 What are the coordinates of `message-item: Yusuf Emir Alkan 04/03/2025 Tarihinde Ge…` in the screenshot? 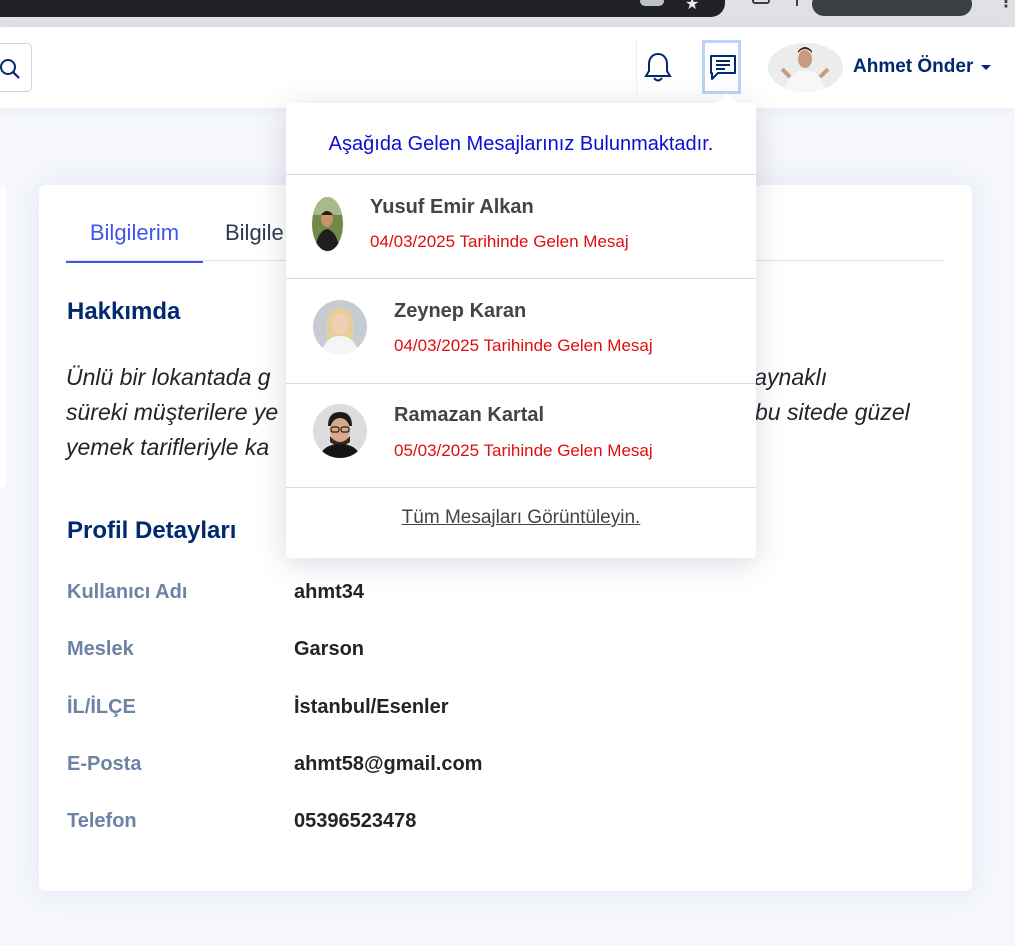 It's located at (521, 227).